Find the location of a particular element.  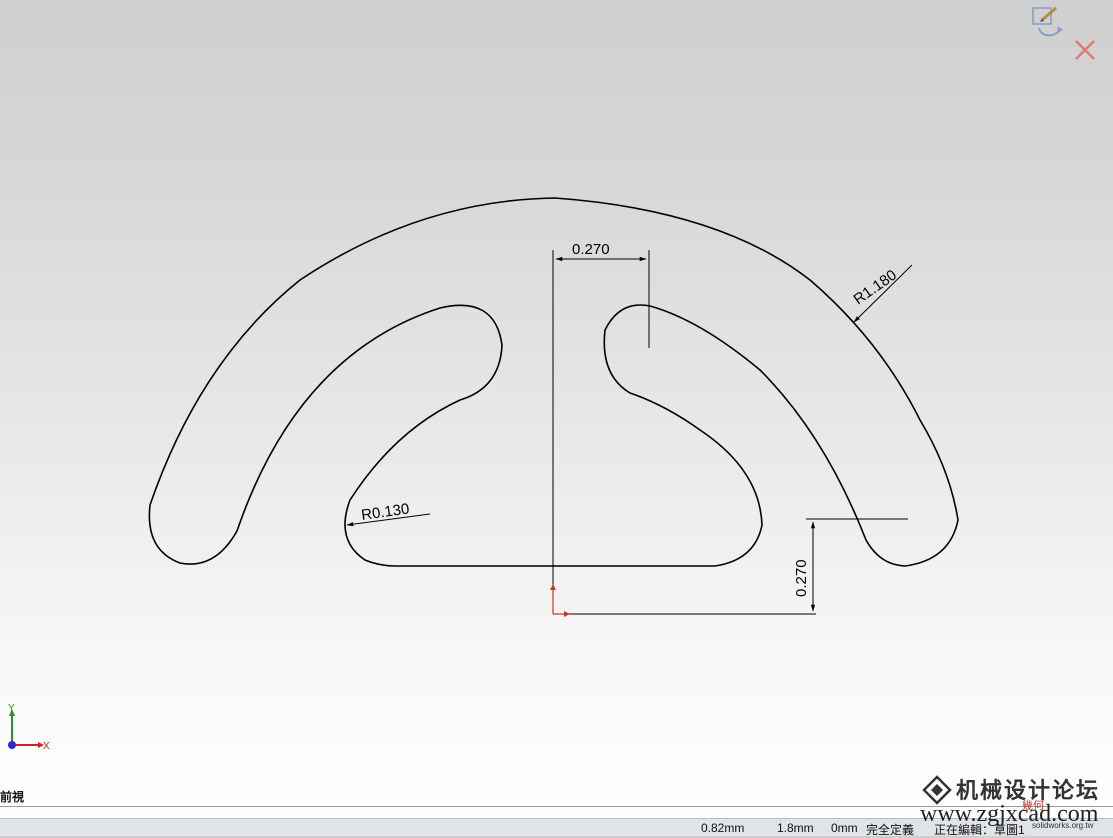

status-z-coord: 0mm is located at coordinates (844, 828).